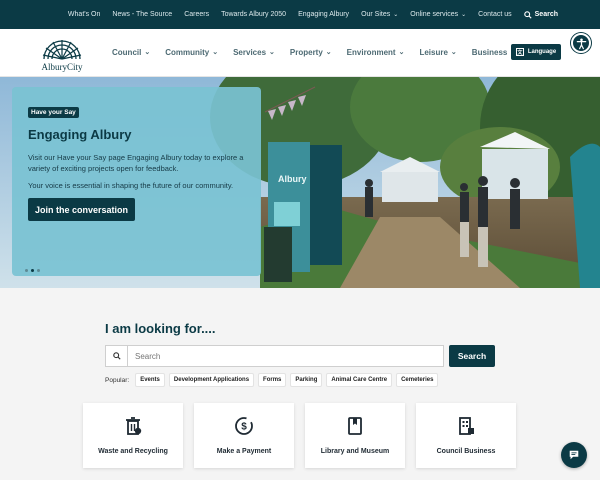  I want to click on utility-link-online-services: Online services ⌄, so click(438, 14).